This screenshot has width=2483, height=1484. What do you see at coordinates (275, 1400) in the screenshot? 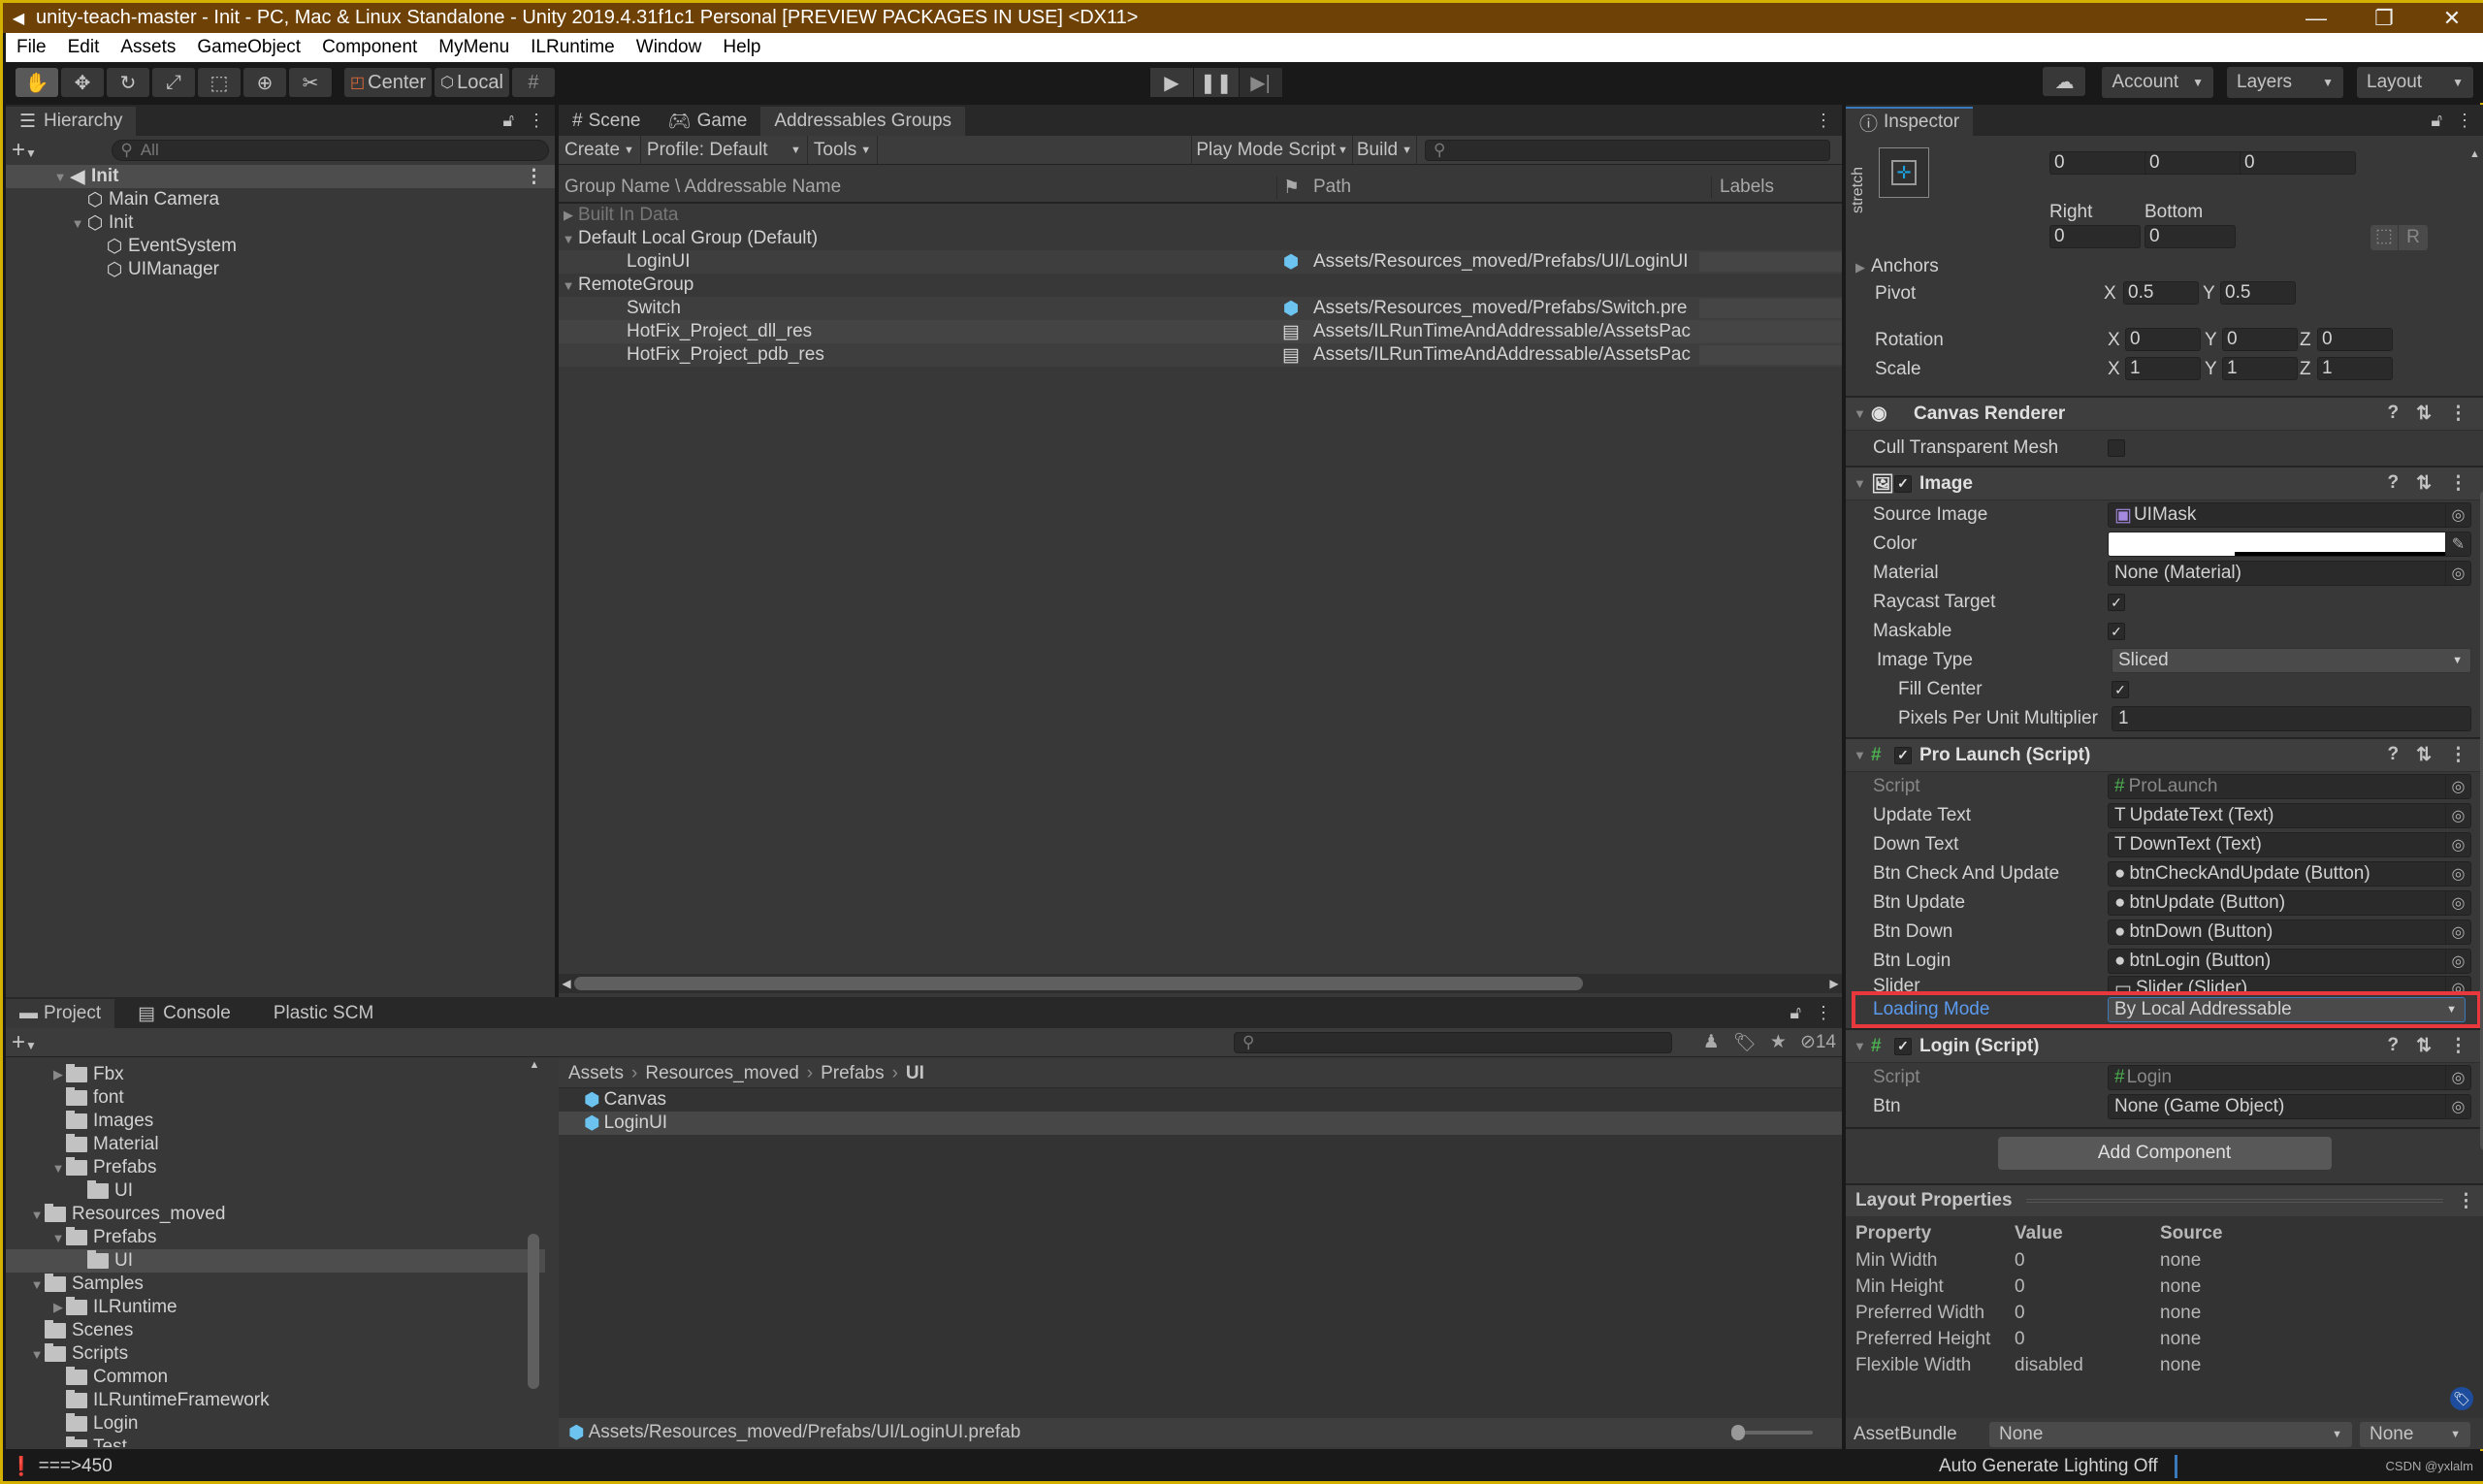
I see `project-folder-item: ILRuntimeFramework` at bounding box center [275, 1400].